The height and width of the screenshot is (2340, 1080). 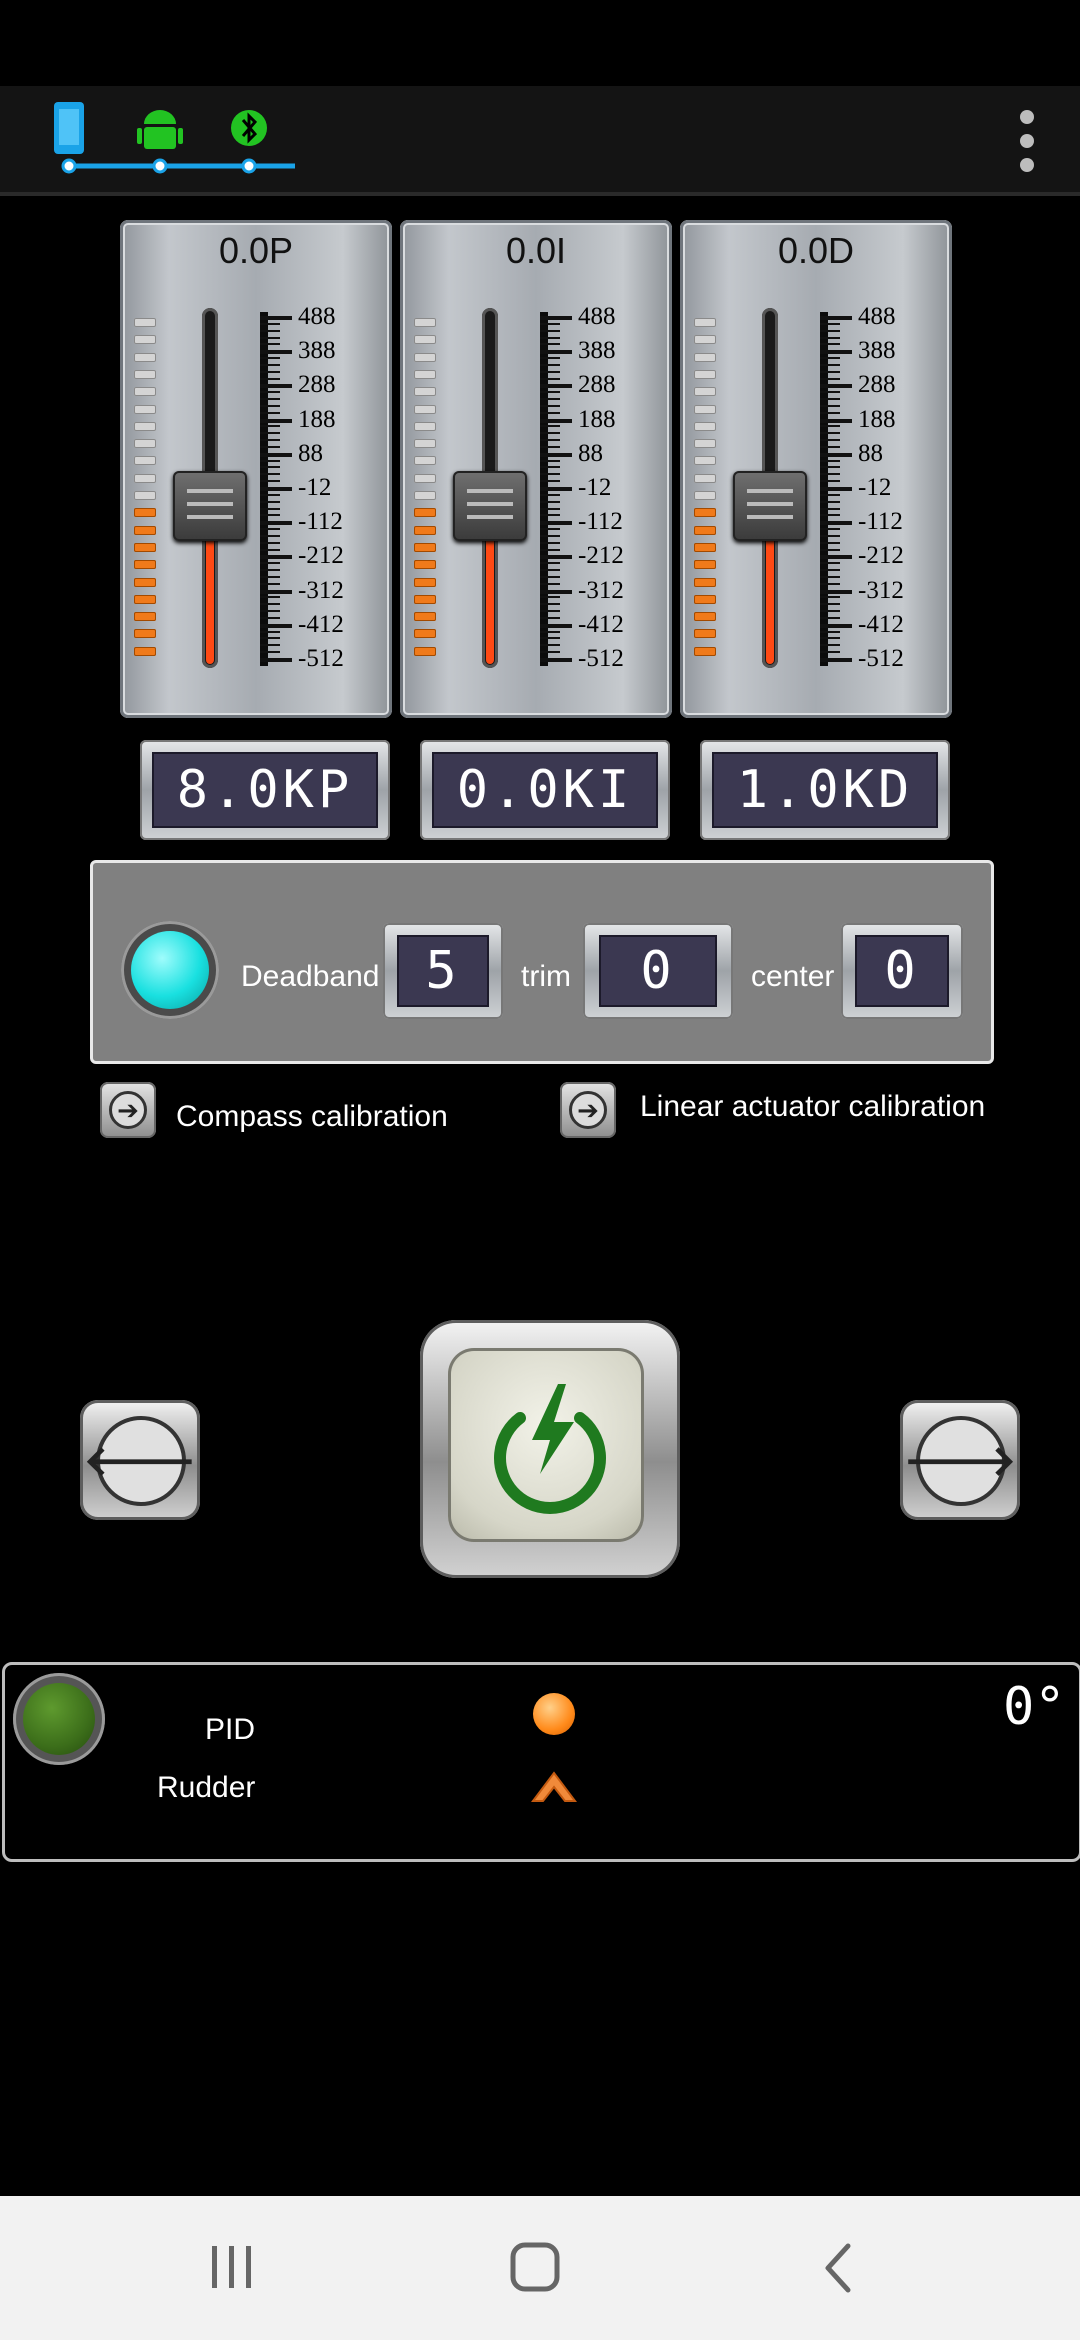 I want to click on indicator-button, so click(x=170, y=970).